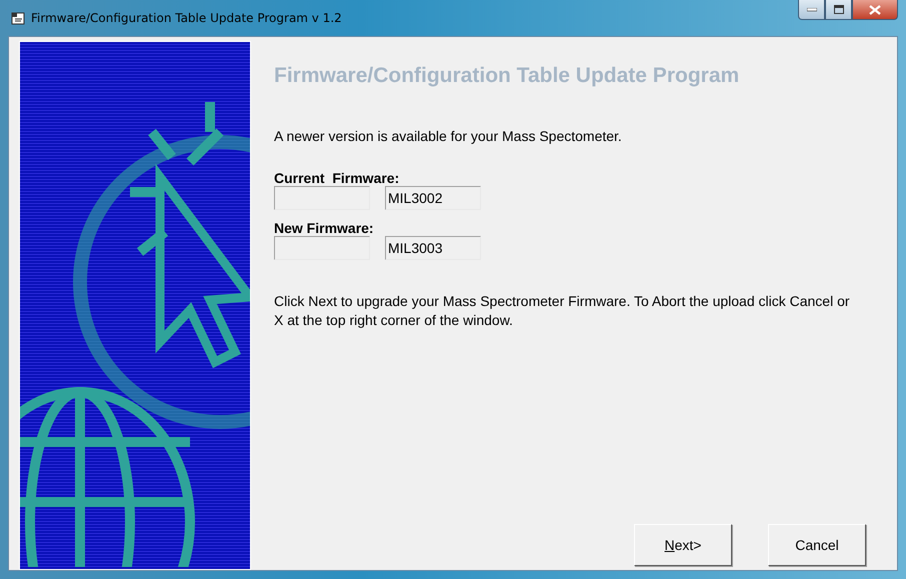 The width and height of the screenshot is (906, 579). I want to click on minimize-icon, so click(811, 10).